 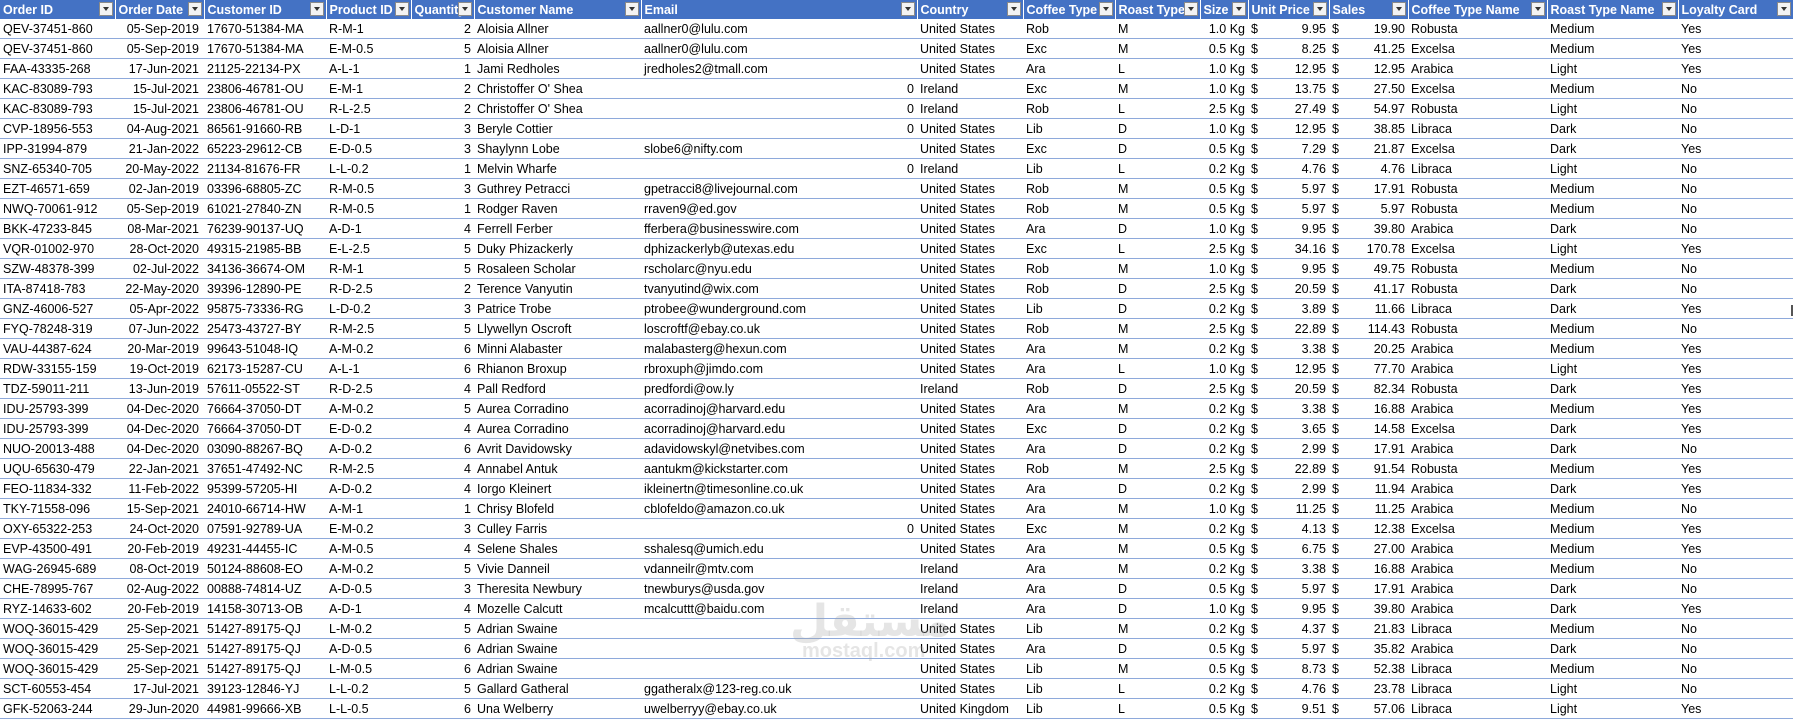 I want to click on cell-order-date: 22-May-2020, so click(x=159, y=288).